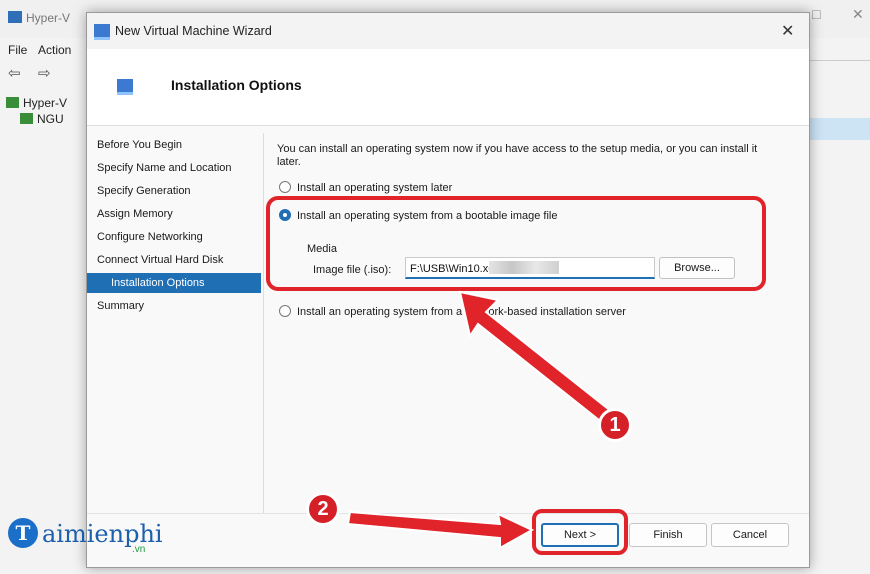 Image resolution: width=870 pixels, height=574 pixels. I want to click on logo-mark: T, so click(23, 533).